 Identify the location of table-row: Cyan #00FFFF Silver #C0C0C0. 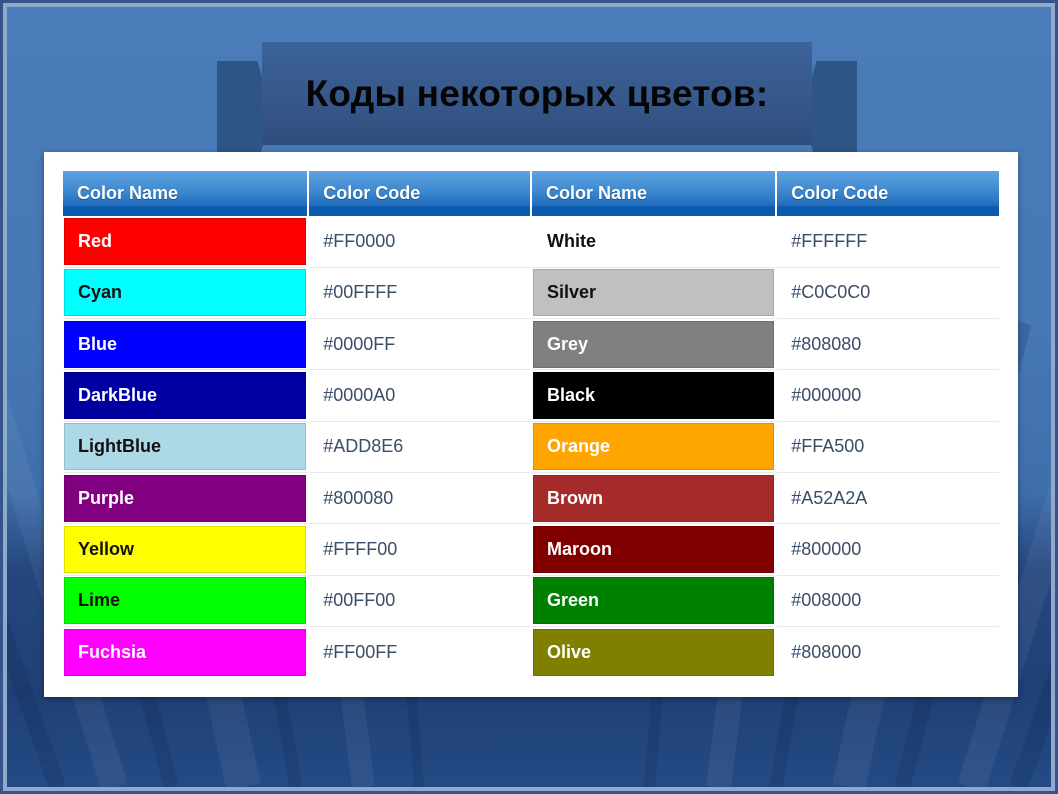
(531, 293).